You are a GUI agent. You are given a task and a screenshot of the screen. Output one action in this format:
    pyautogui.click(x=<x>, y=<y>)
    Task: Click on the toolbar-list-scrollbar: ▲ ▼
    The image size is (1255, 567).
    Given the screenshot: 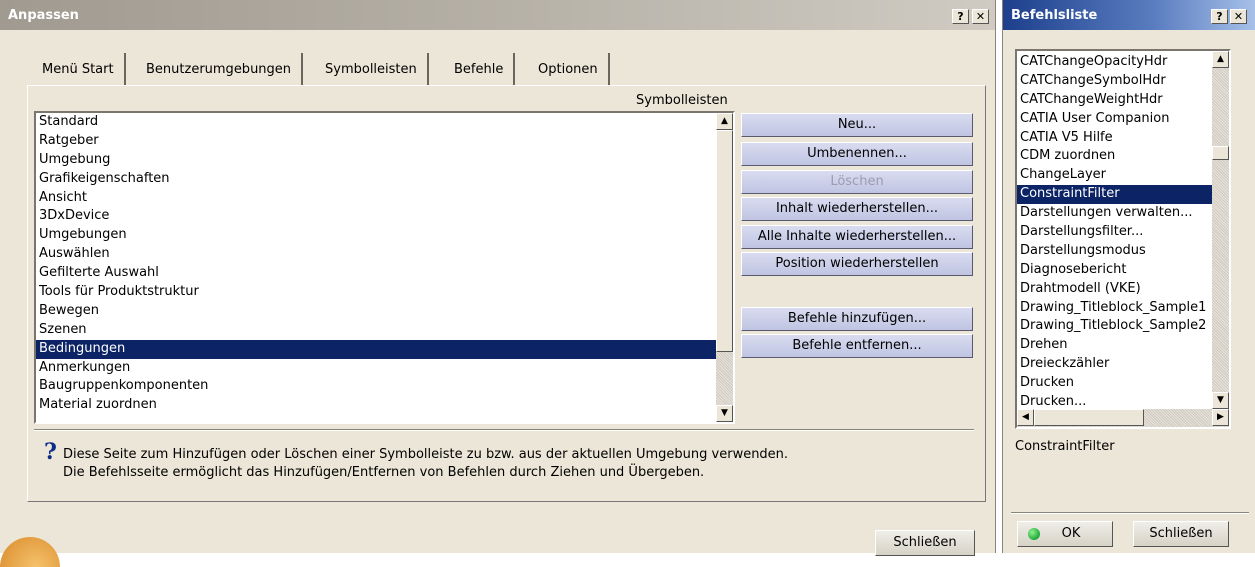 What is the action you would take?
    pyautogui.click(x=724, y=267)
    